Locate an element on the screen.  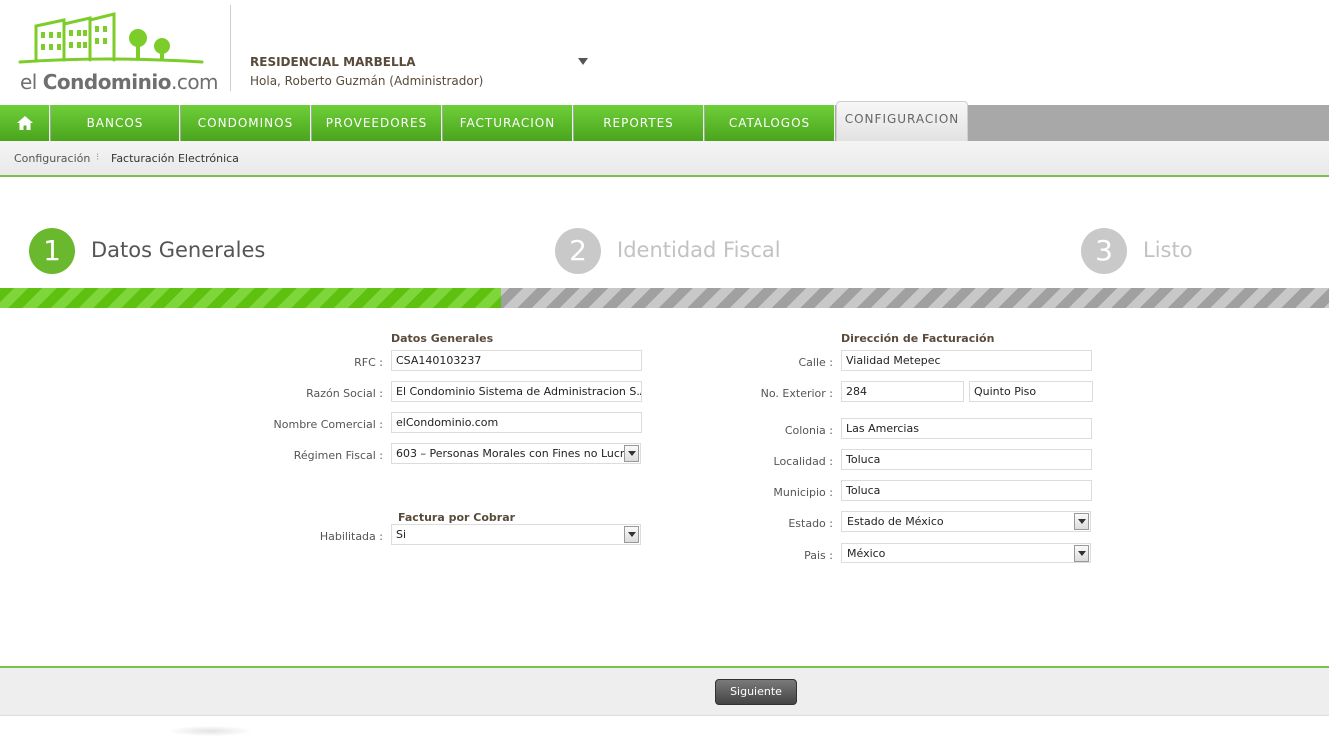
nav-home-button is located at coordinates (25, 123).